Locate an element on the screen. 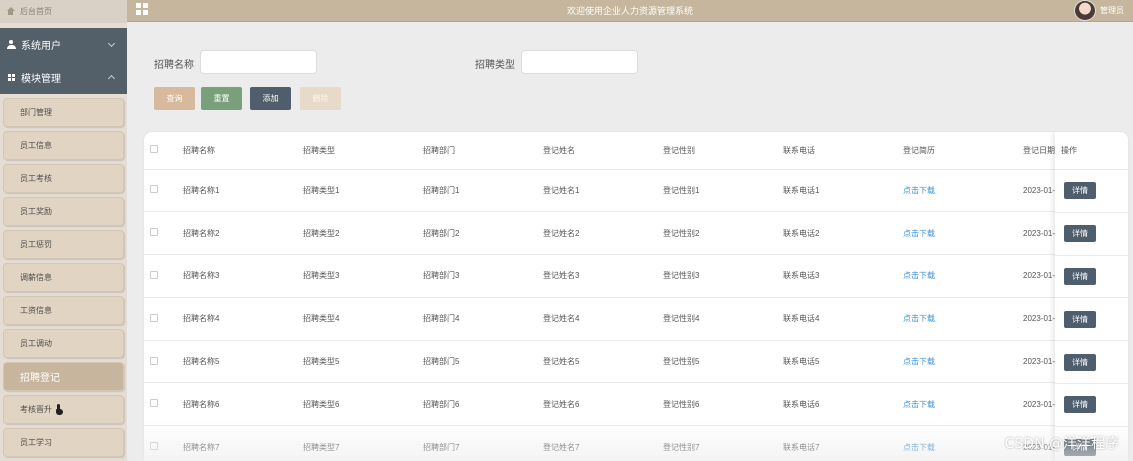 The width and height of the screenshot is (1133, 461). reset-button: 重置 is located at coordinates (221, 98).